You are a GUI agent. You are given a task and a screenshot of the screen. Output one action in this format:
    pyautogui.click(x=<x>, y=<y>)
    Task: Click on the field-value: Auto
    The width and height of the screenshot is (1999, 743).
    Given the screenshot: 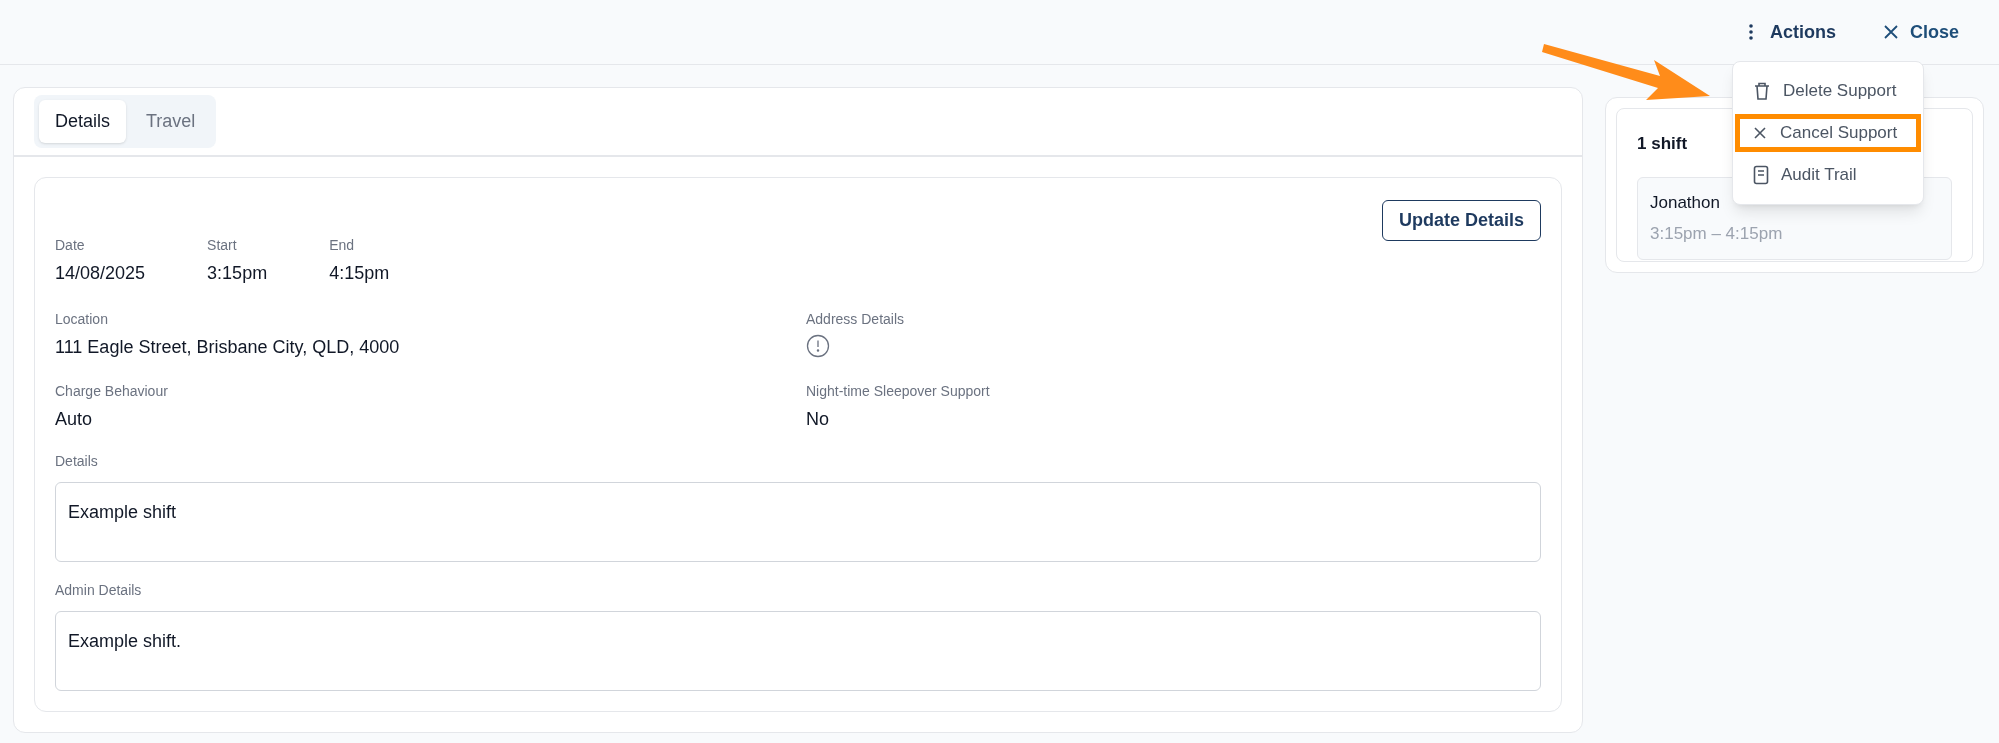 What is the action you would take?
    pyautogui.click(x=74, y=419)
    